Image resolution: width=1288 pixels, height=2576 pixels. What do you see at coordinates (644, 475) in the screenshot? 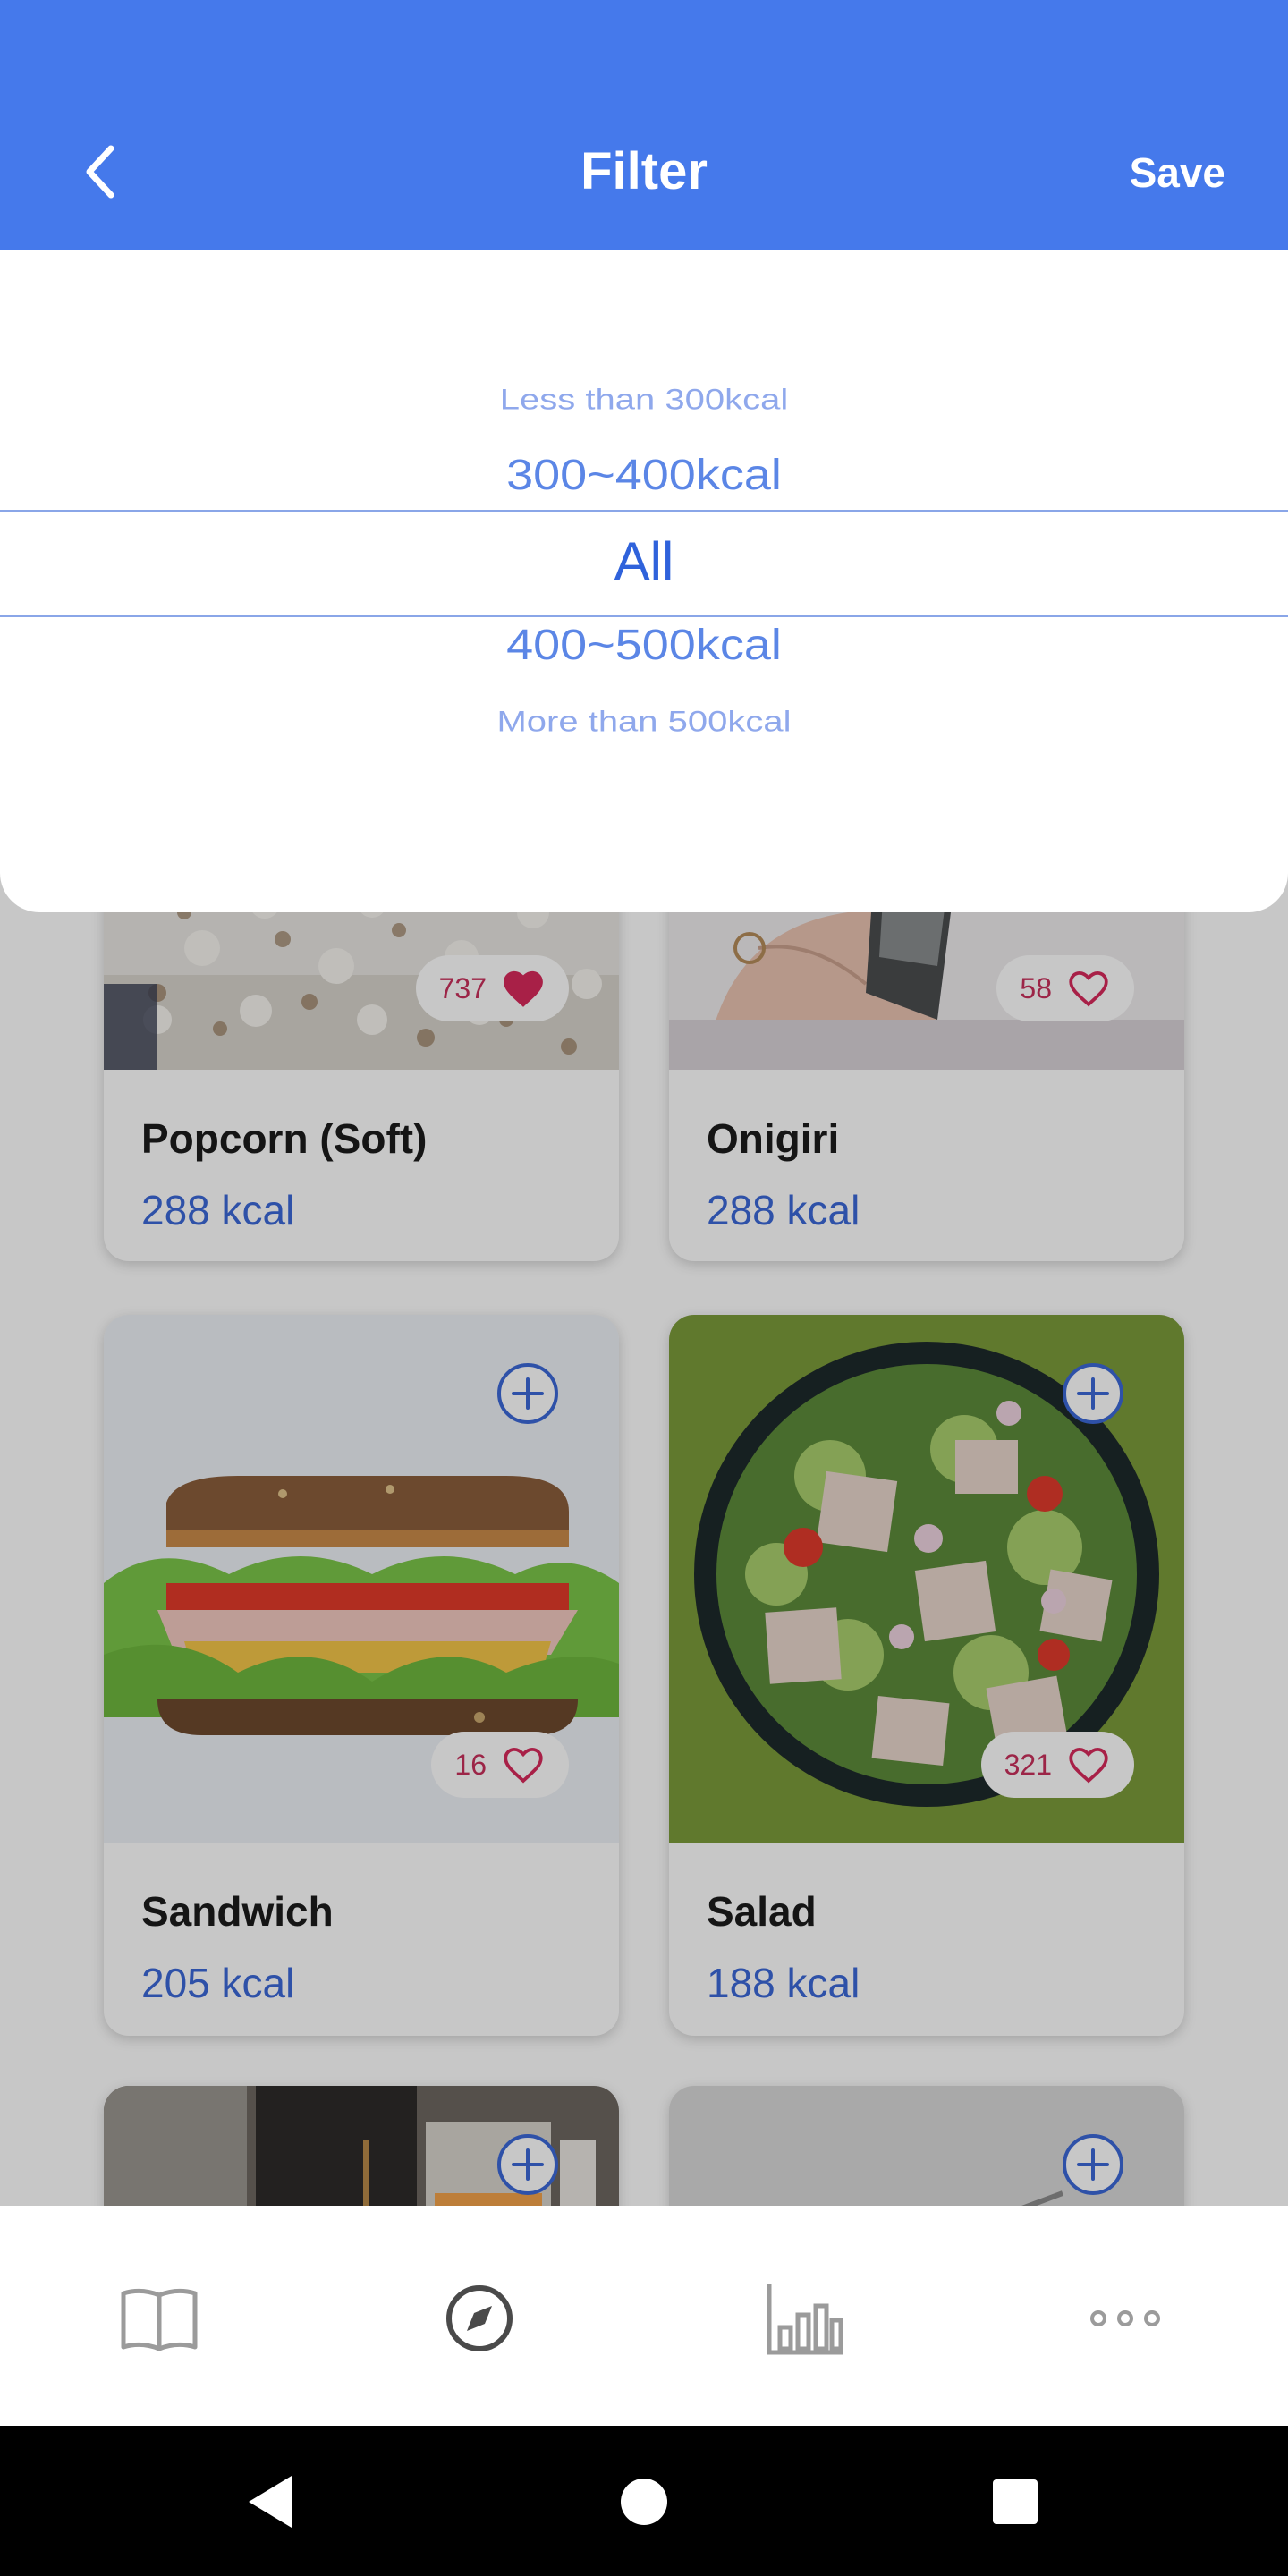
I see `picker-option: 300~400kcal` at bounding box center [644, 475].